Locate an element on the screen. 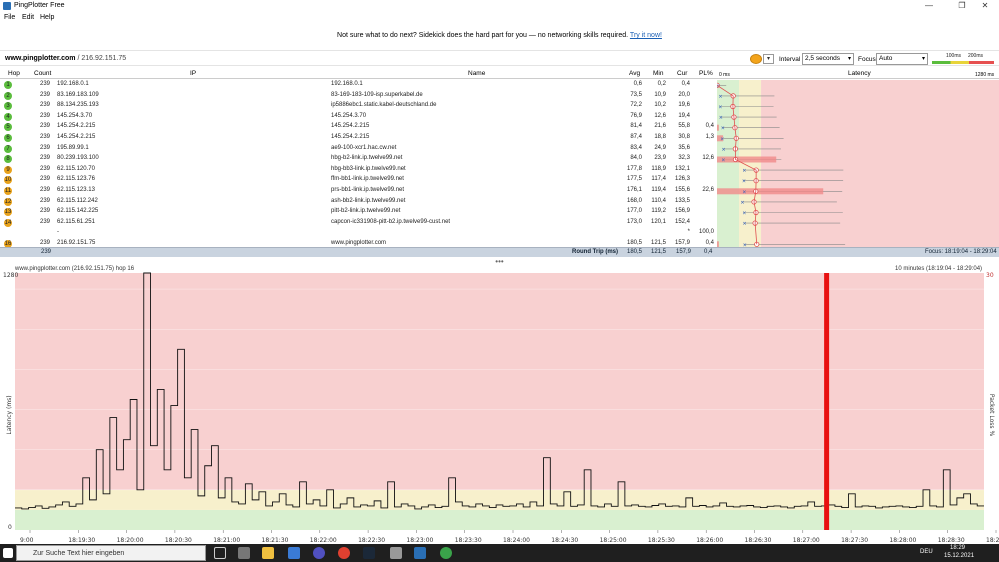 This screenshot has width=999, height=562. cell-min: 23,9 is located at coordinates (660, 158).